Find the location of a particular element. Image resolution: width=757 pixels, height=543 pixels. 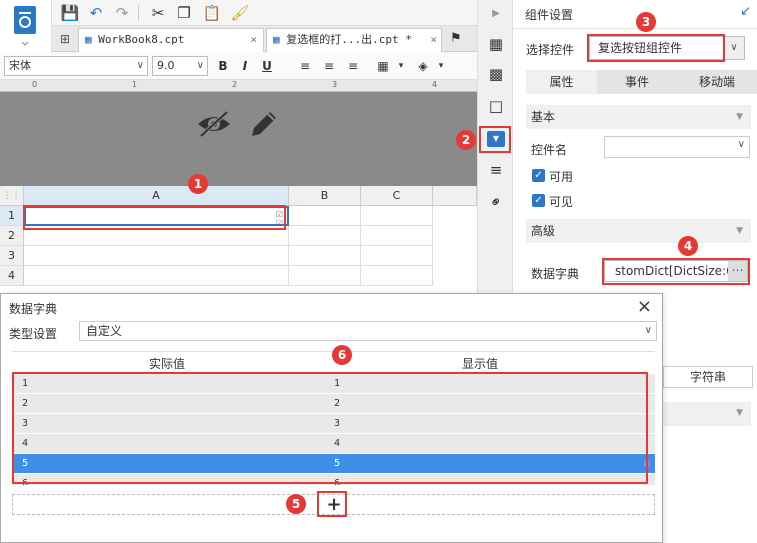

data-dictionary-value: stomDict[DictSize:6] is located at coordinates (677, 271).